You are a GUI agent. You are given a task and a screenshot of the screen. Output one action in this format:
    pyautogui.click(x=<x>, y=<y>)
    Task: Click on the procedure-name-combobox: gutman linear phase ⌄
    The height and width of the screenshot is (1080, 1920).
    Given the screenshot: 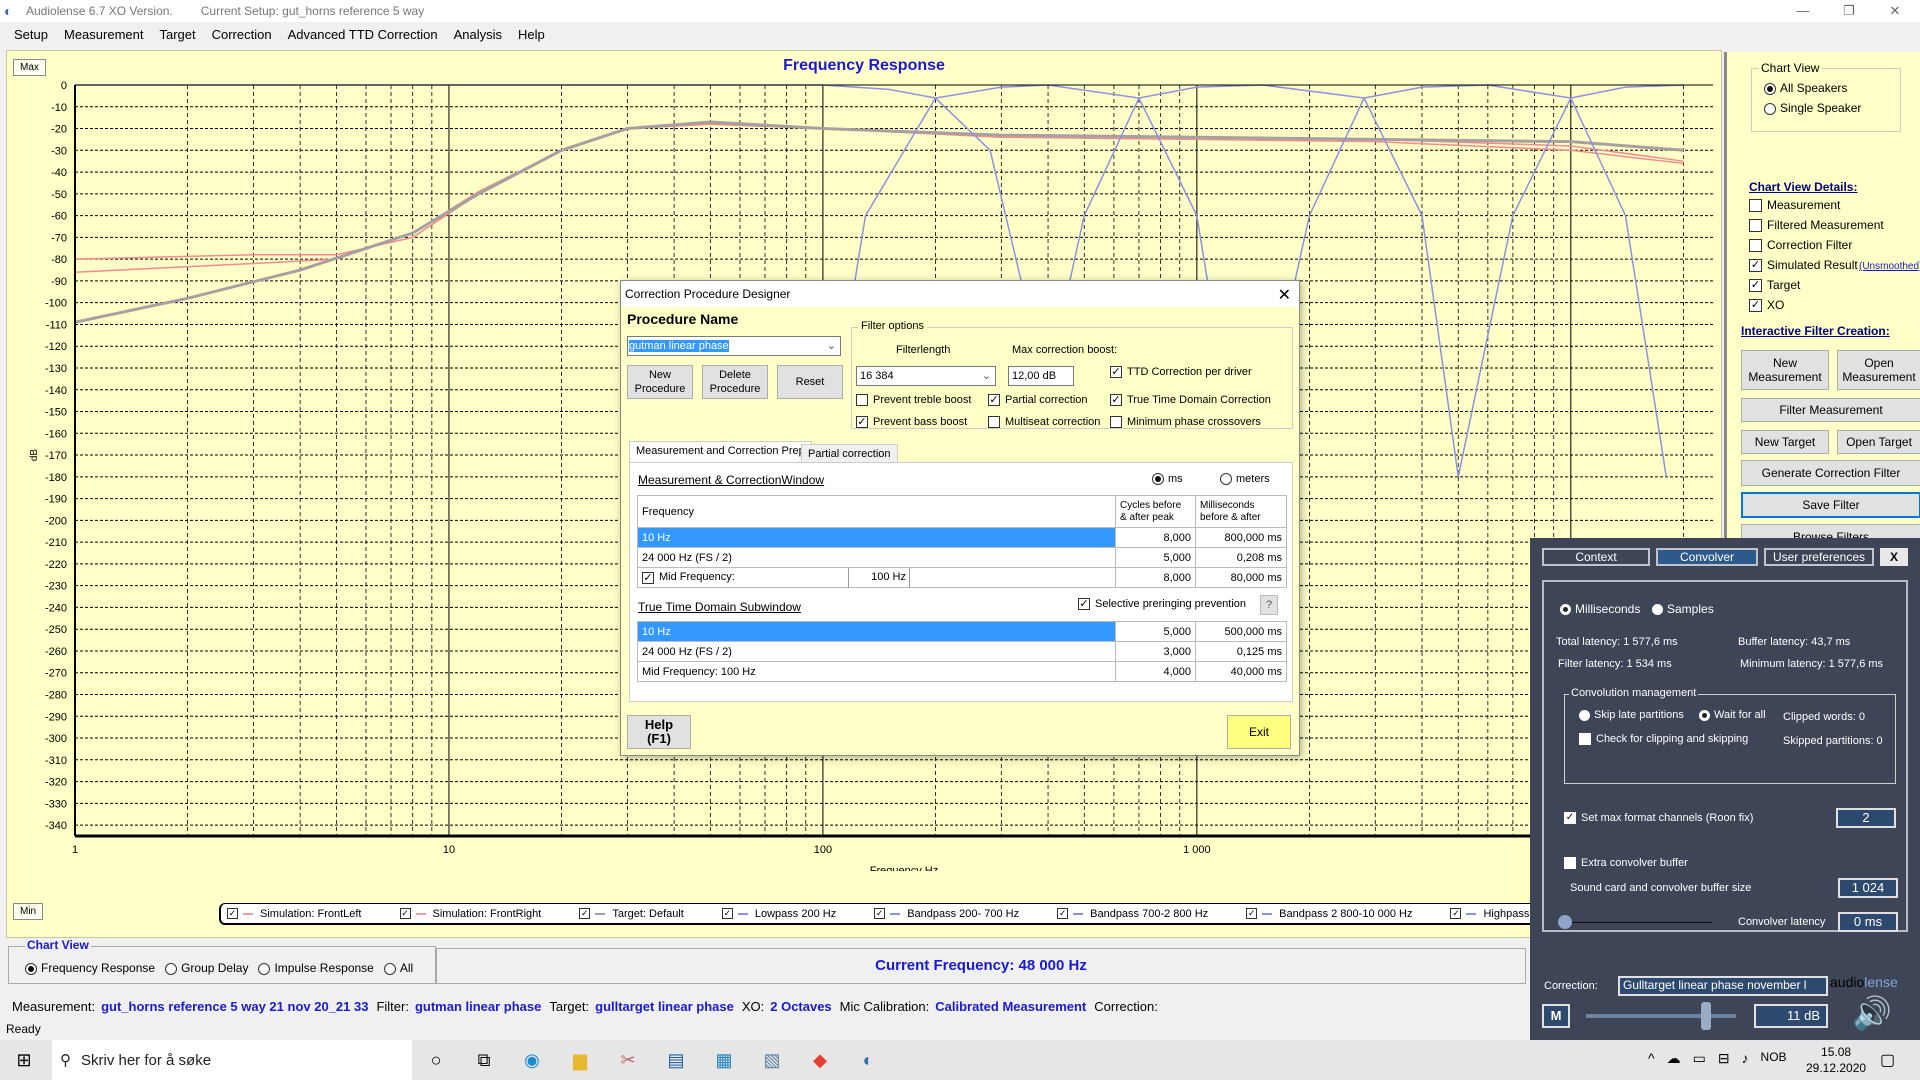 What is the action you would take?
    pyautogui.click(x=734, y=346)
    